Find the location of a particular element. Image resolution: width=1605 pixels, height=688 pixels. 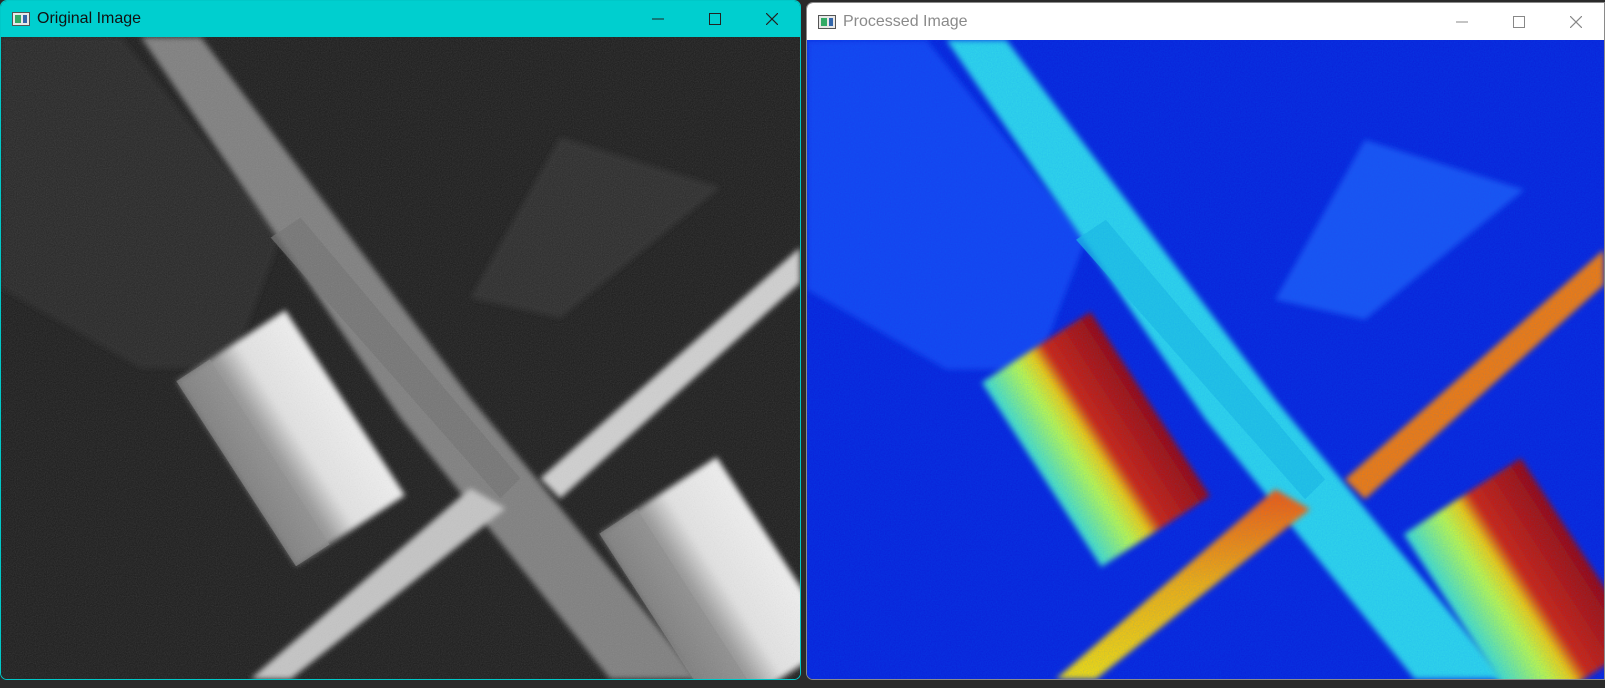

titlebar: Original Image is located at coordinates (400, 19).